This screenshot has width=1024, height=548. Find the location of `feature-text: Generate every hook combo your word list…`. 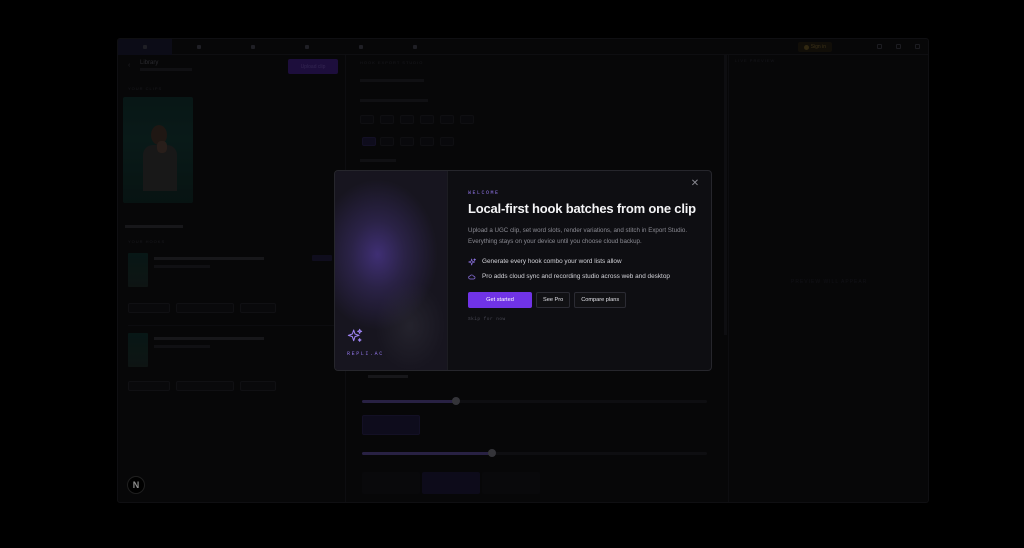

feature-text: Generate every hook combo your word list… is located at coordinates (552, 261).